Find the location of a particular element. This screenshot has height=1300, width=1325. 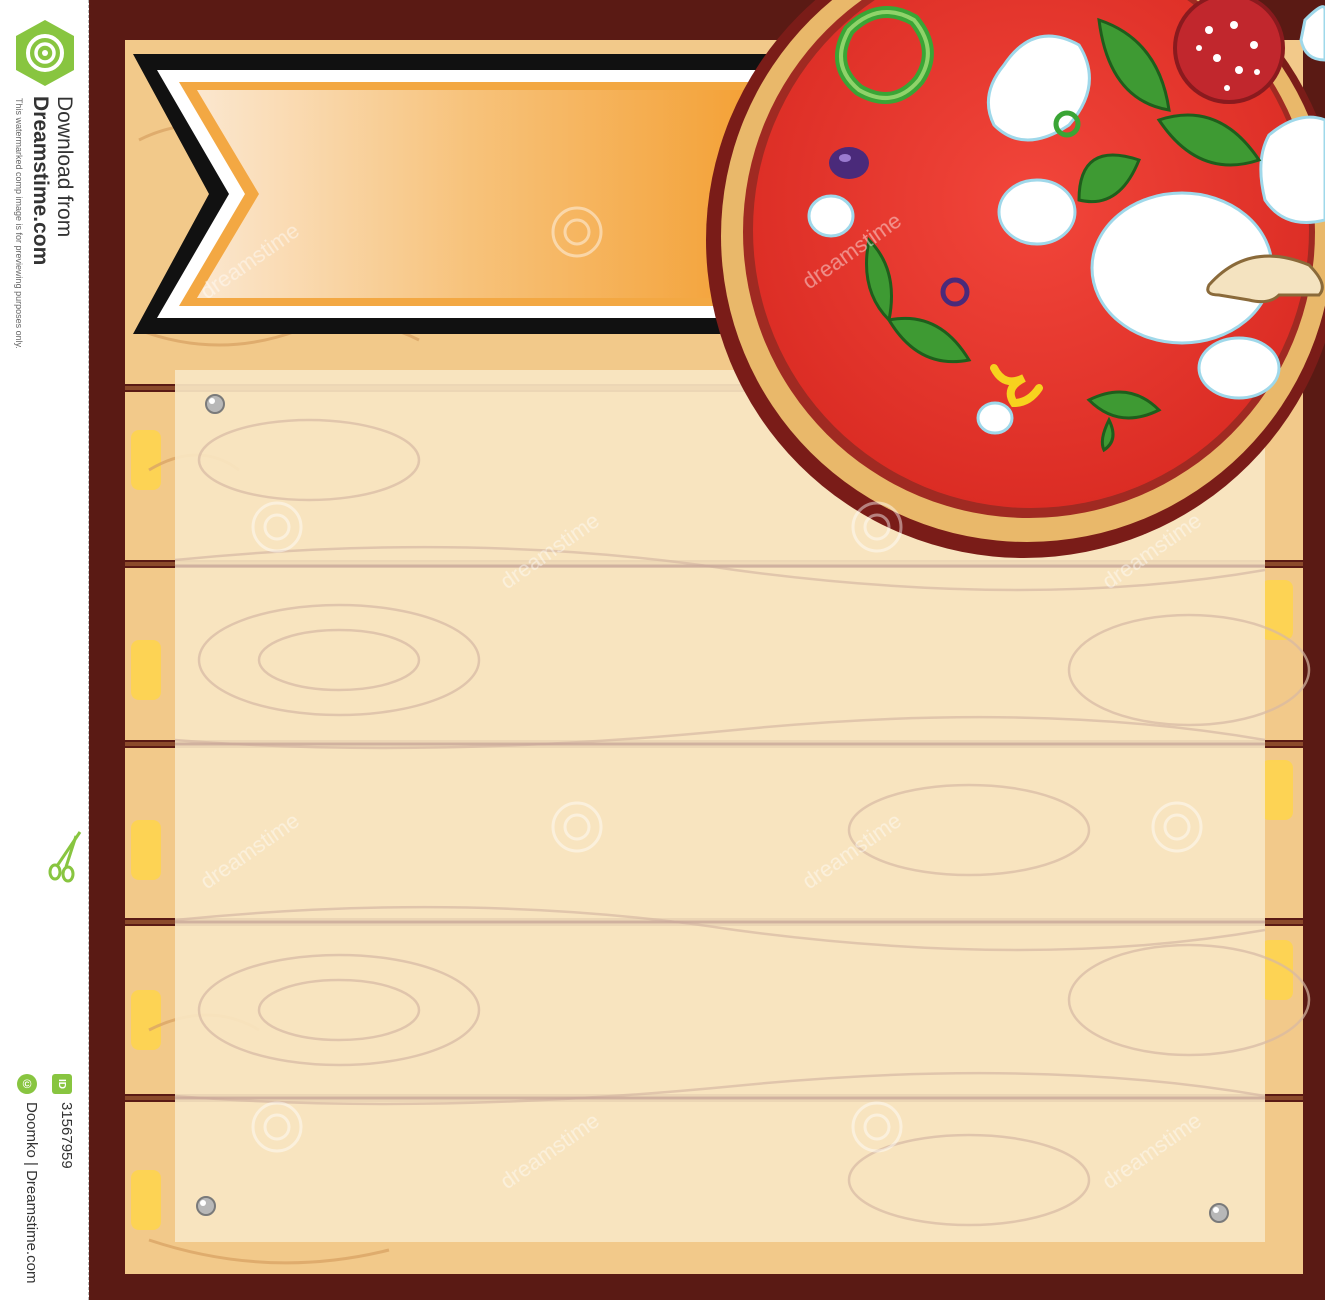

image-id: 31567959 is located at coordinates (66, 1135).